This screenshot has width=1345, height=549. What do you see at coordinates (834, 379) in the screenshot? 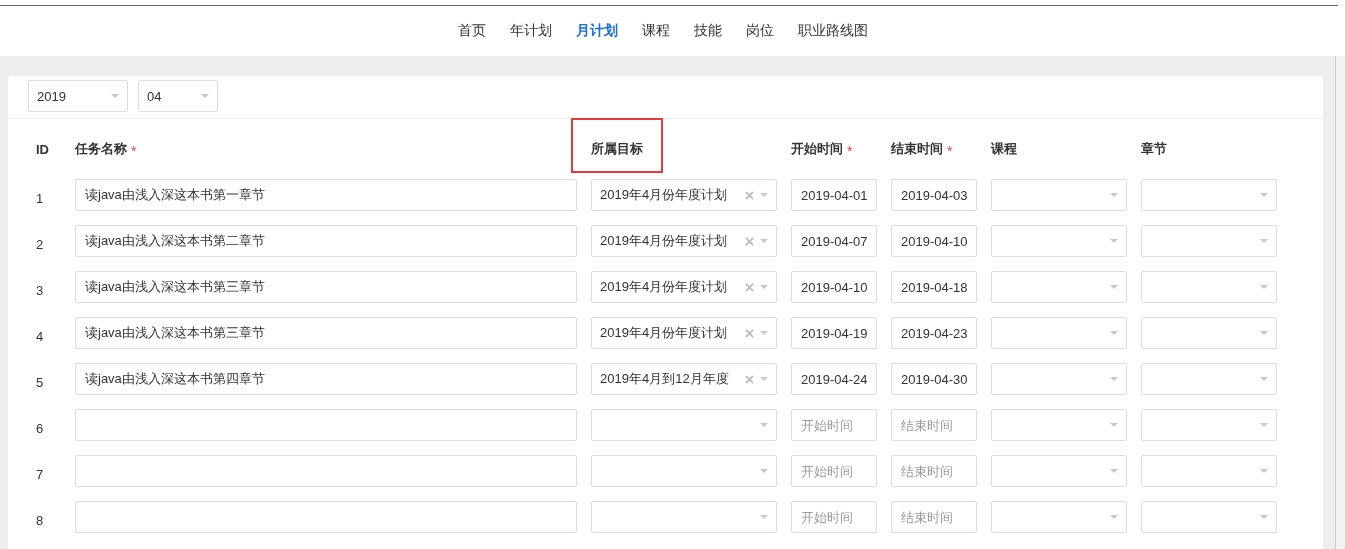
I see `start-date-field: 2019-04-24` at bounding box center [834, 379].